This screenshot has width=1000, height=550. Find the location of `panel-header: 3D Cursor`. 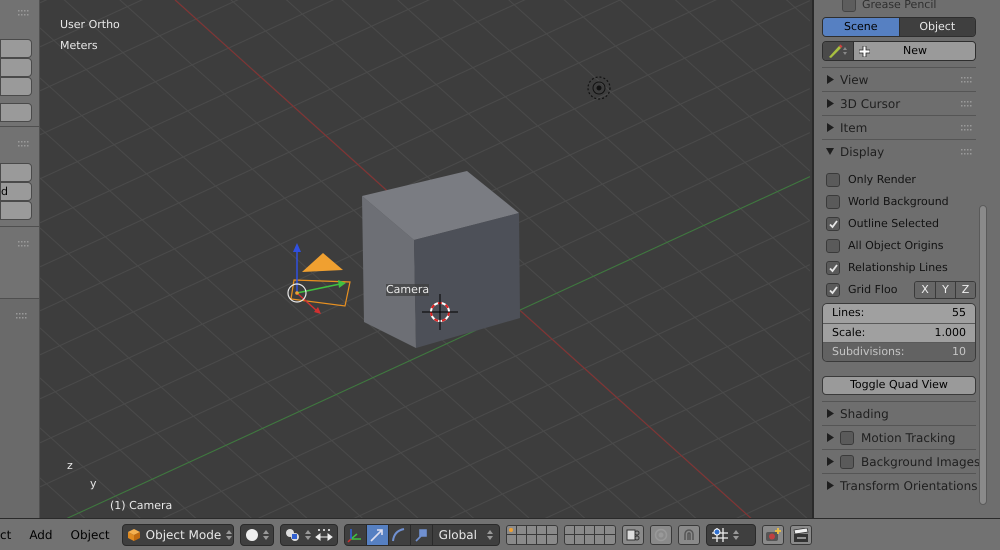

panel-header: 3D Cursor is located at coordinates (870, 103).